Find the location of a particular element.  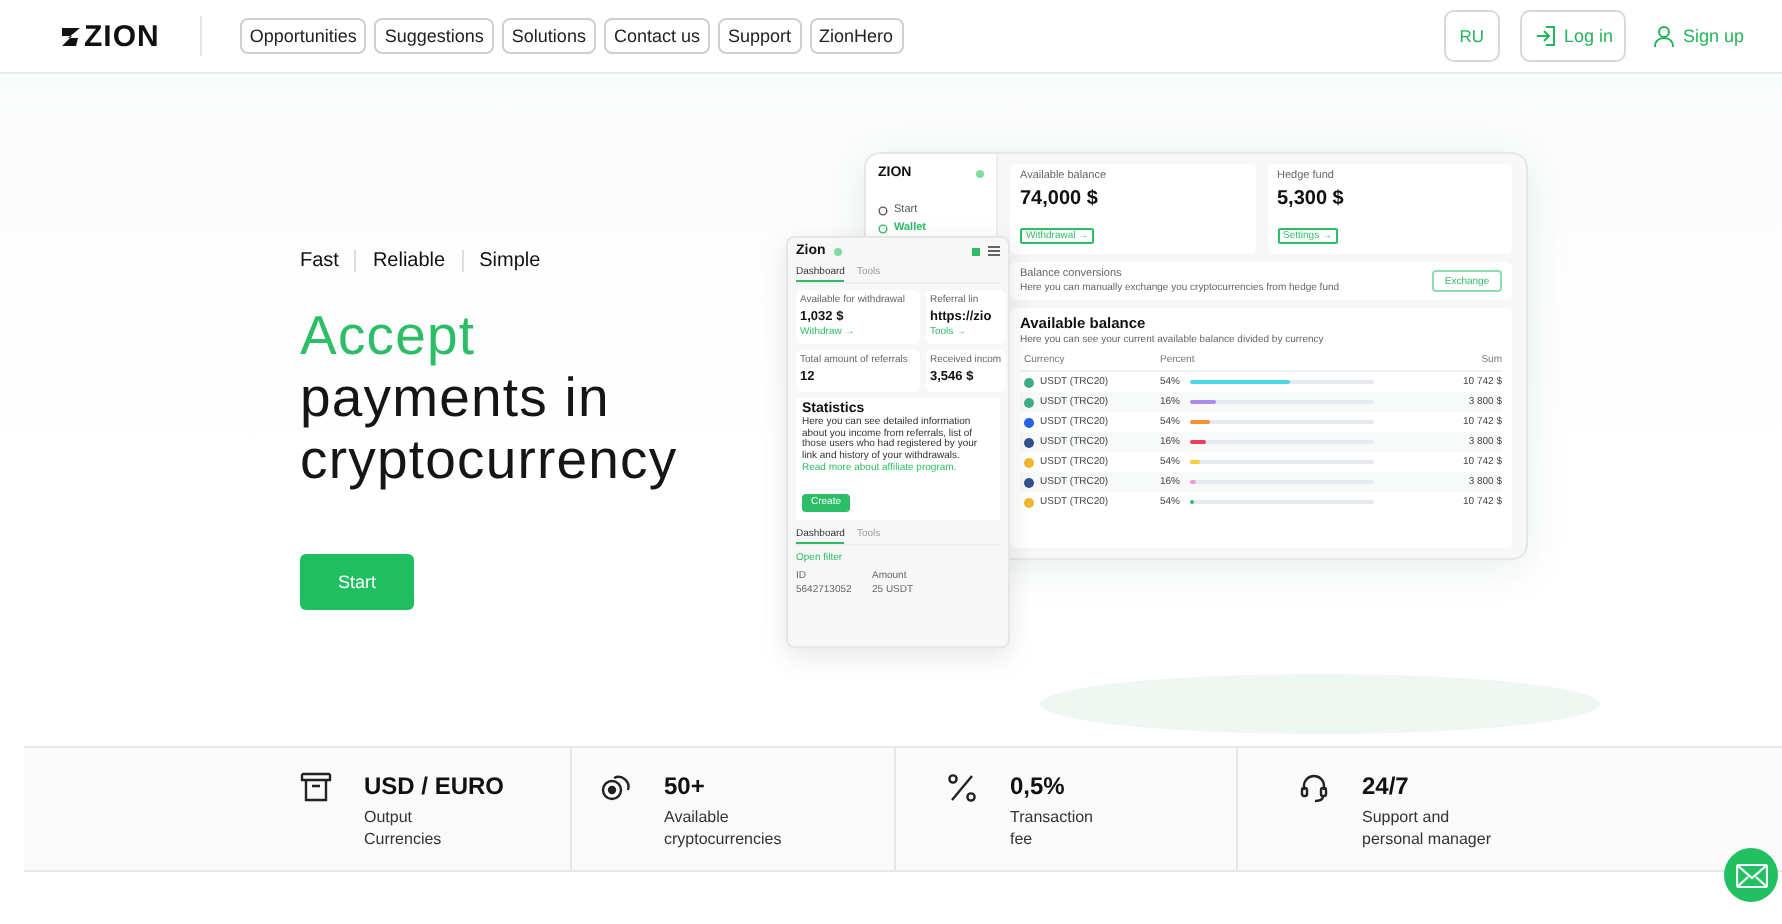

language-button: RU is located at coordinates (1471, 36).